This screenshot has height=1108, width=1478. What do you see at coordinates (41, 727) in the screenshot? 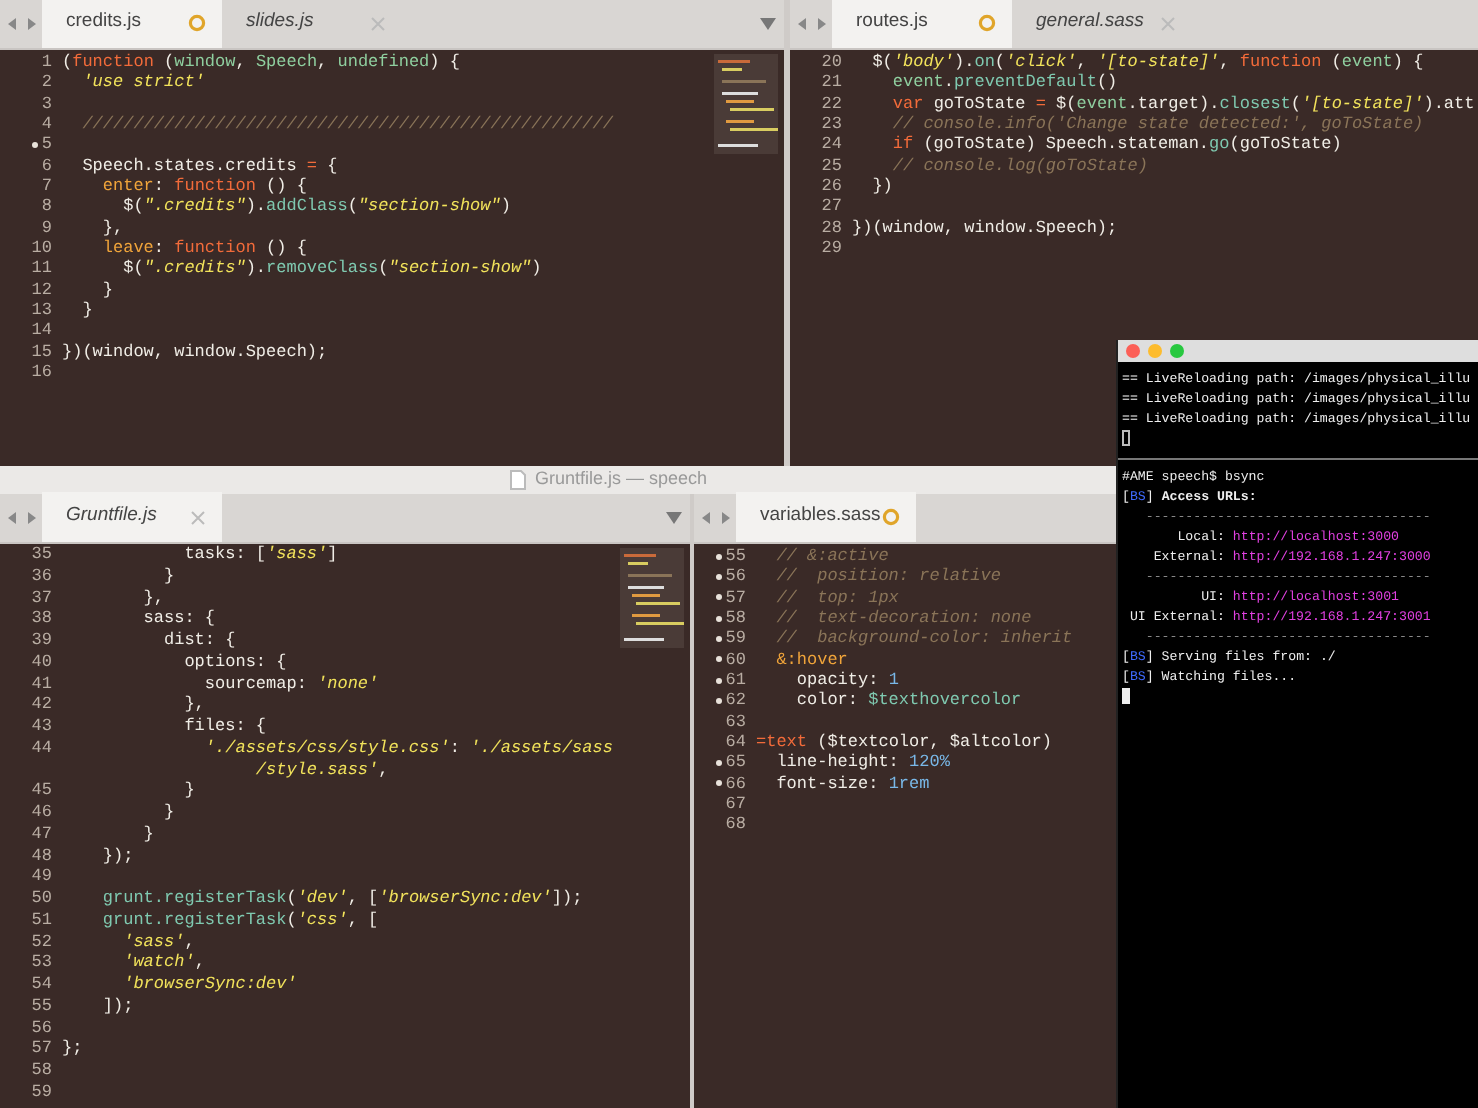
I see `line-number: 43` at bounding box center [41, 727].